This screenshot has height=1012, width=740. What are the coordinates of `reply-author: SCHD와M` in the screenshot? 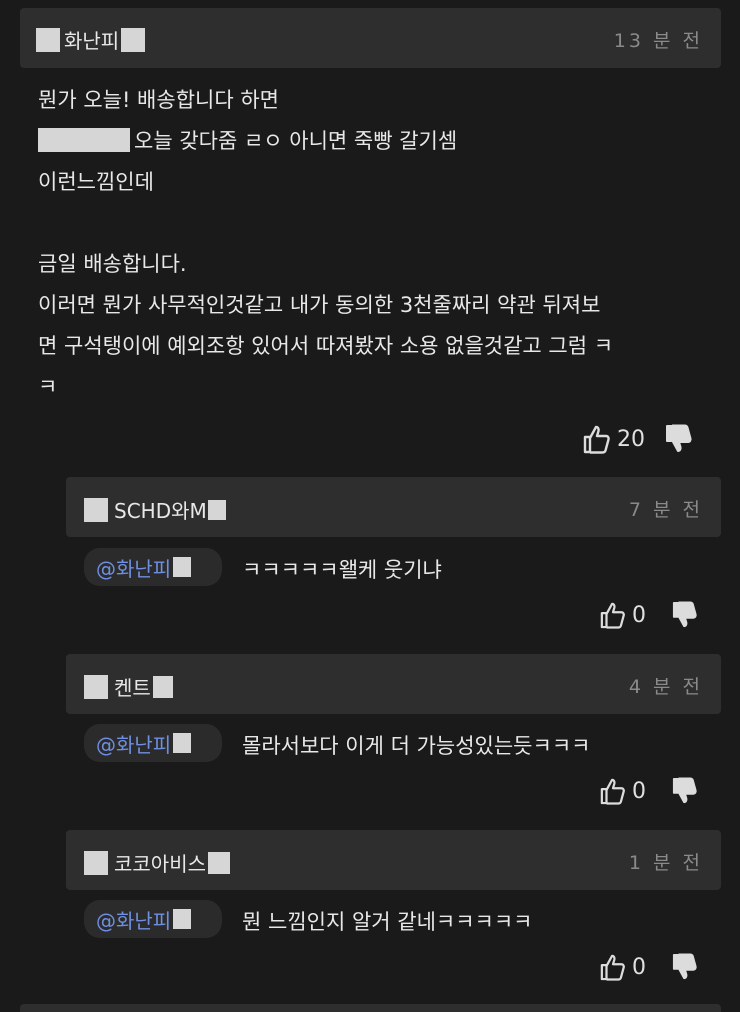 It's located at (155, 509).